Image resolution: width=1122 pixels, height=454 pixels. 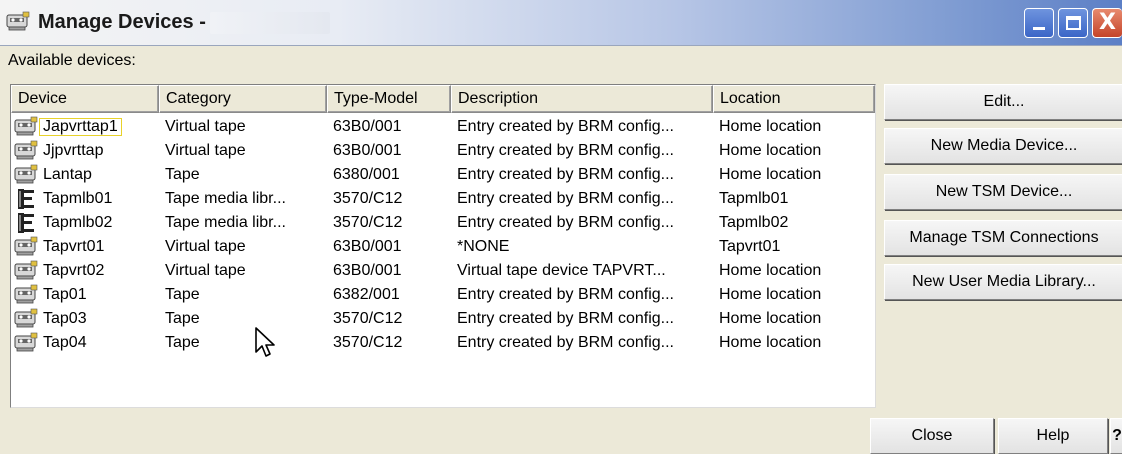 What do you see at coordinates (1039, 23) in the screenshot?
I see `minimize-button` at bounding box center [1039, 23].